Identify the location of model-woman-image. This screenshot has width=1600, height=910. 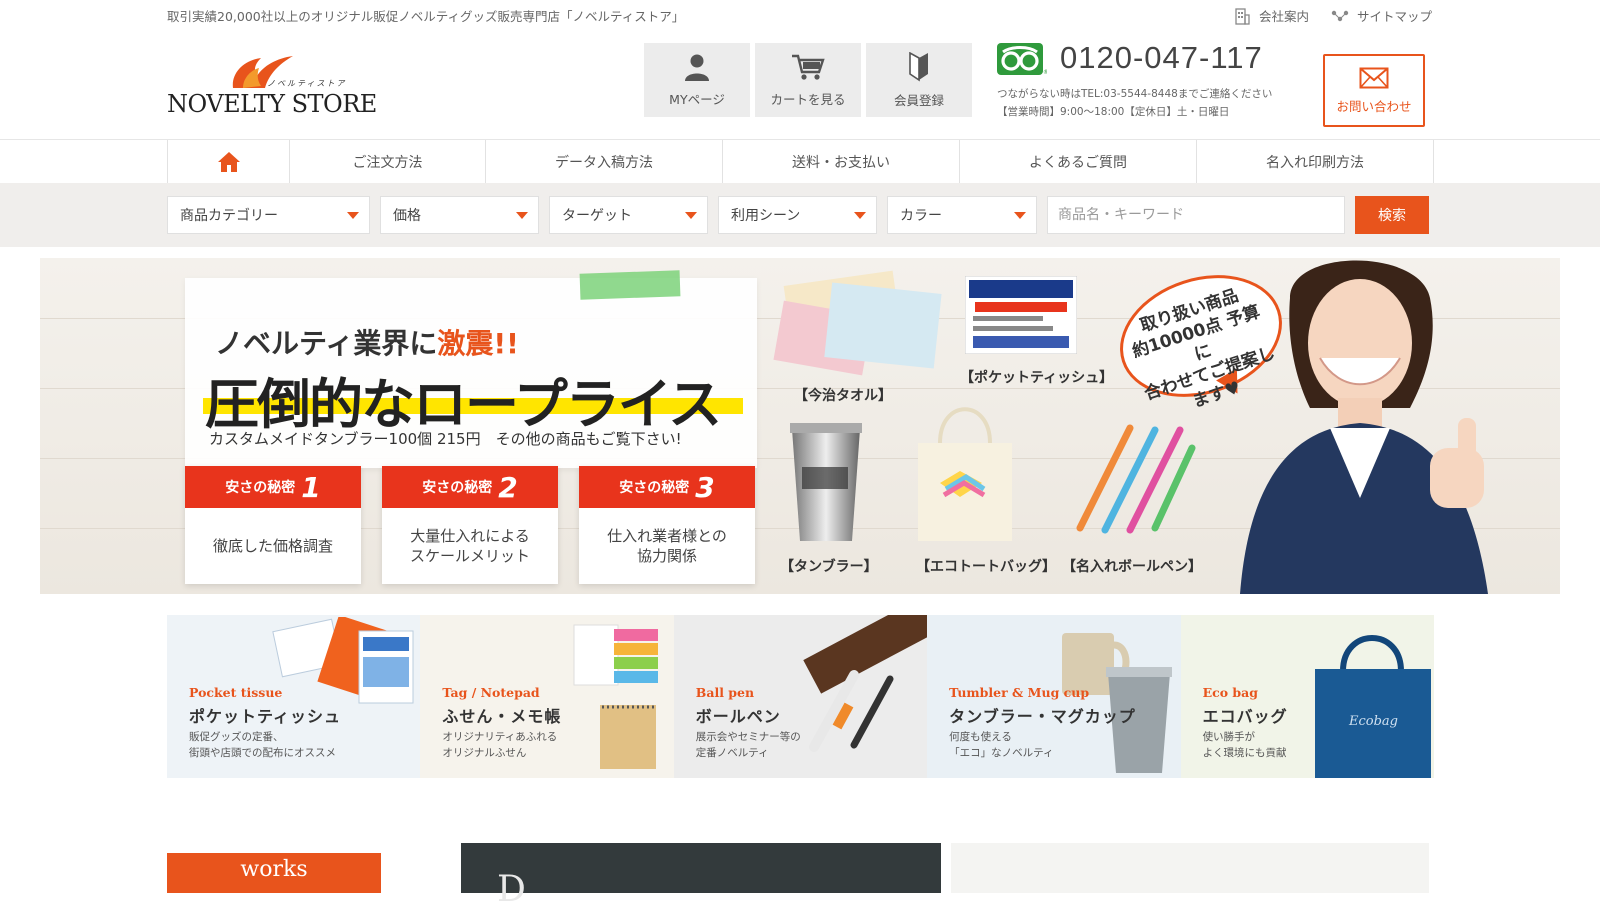
(1364, 427).